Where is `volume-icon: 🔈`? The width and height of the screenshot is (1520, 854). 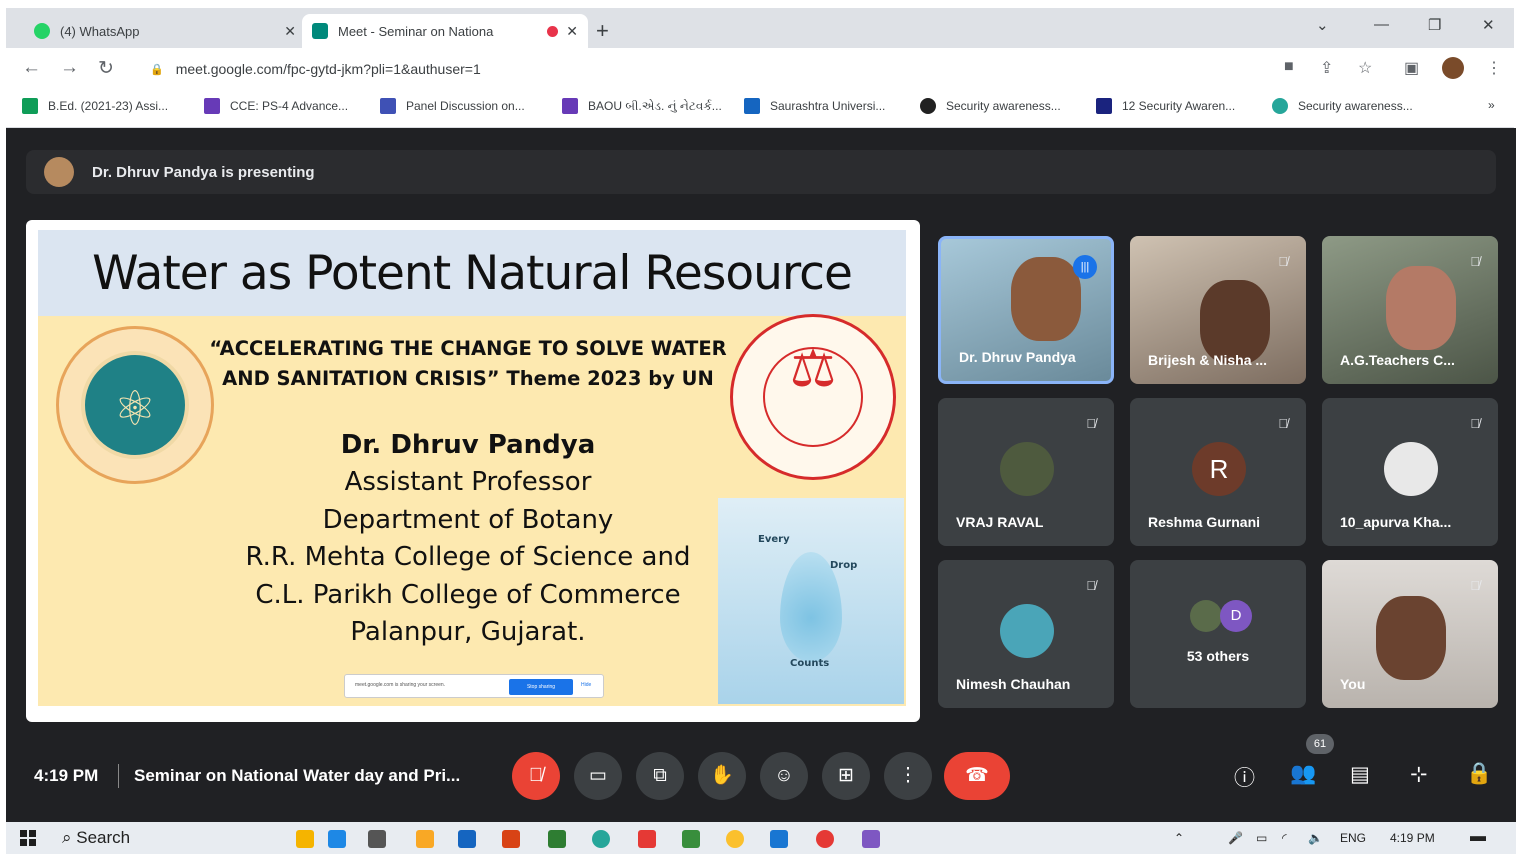 volume-icon: 🔈 is located at coordinates (1315, 838).